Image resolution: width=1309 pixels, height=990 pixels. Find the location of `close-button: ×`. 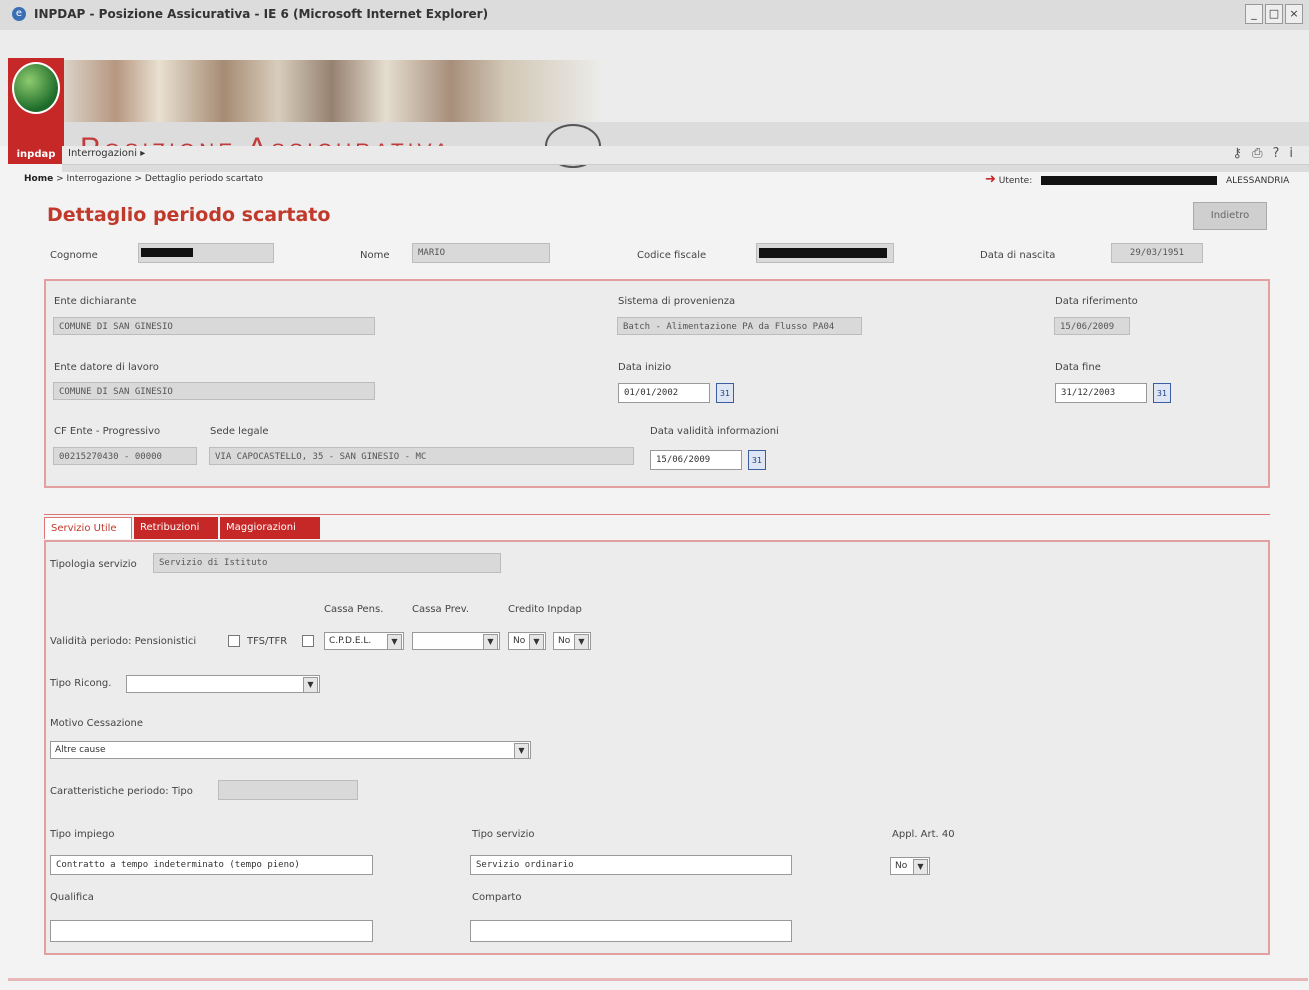

close-button: × is located at coordinates (1294, 14).